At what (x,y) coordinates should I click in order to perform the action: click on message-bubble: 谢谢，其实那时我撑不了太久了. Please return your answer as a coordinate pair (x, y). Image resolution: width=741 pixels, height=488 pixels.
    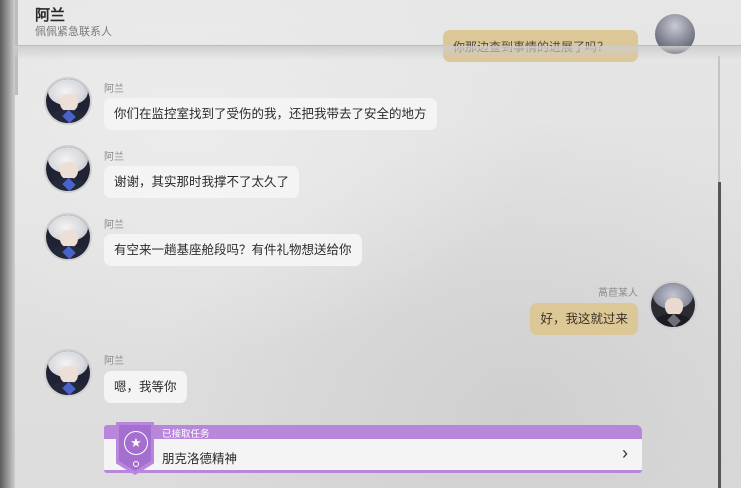
    Looking at the image, I should click on (202, 182).